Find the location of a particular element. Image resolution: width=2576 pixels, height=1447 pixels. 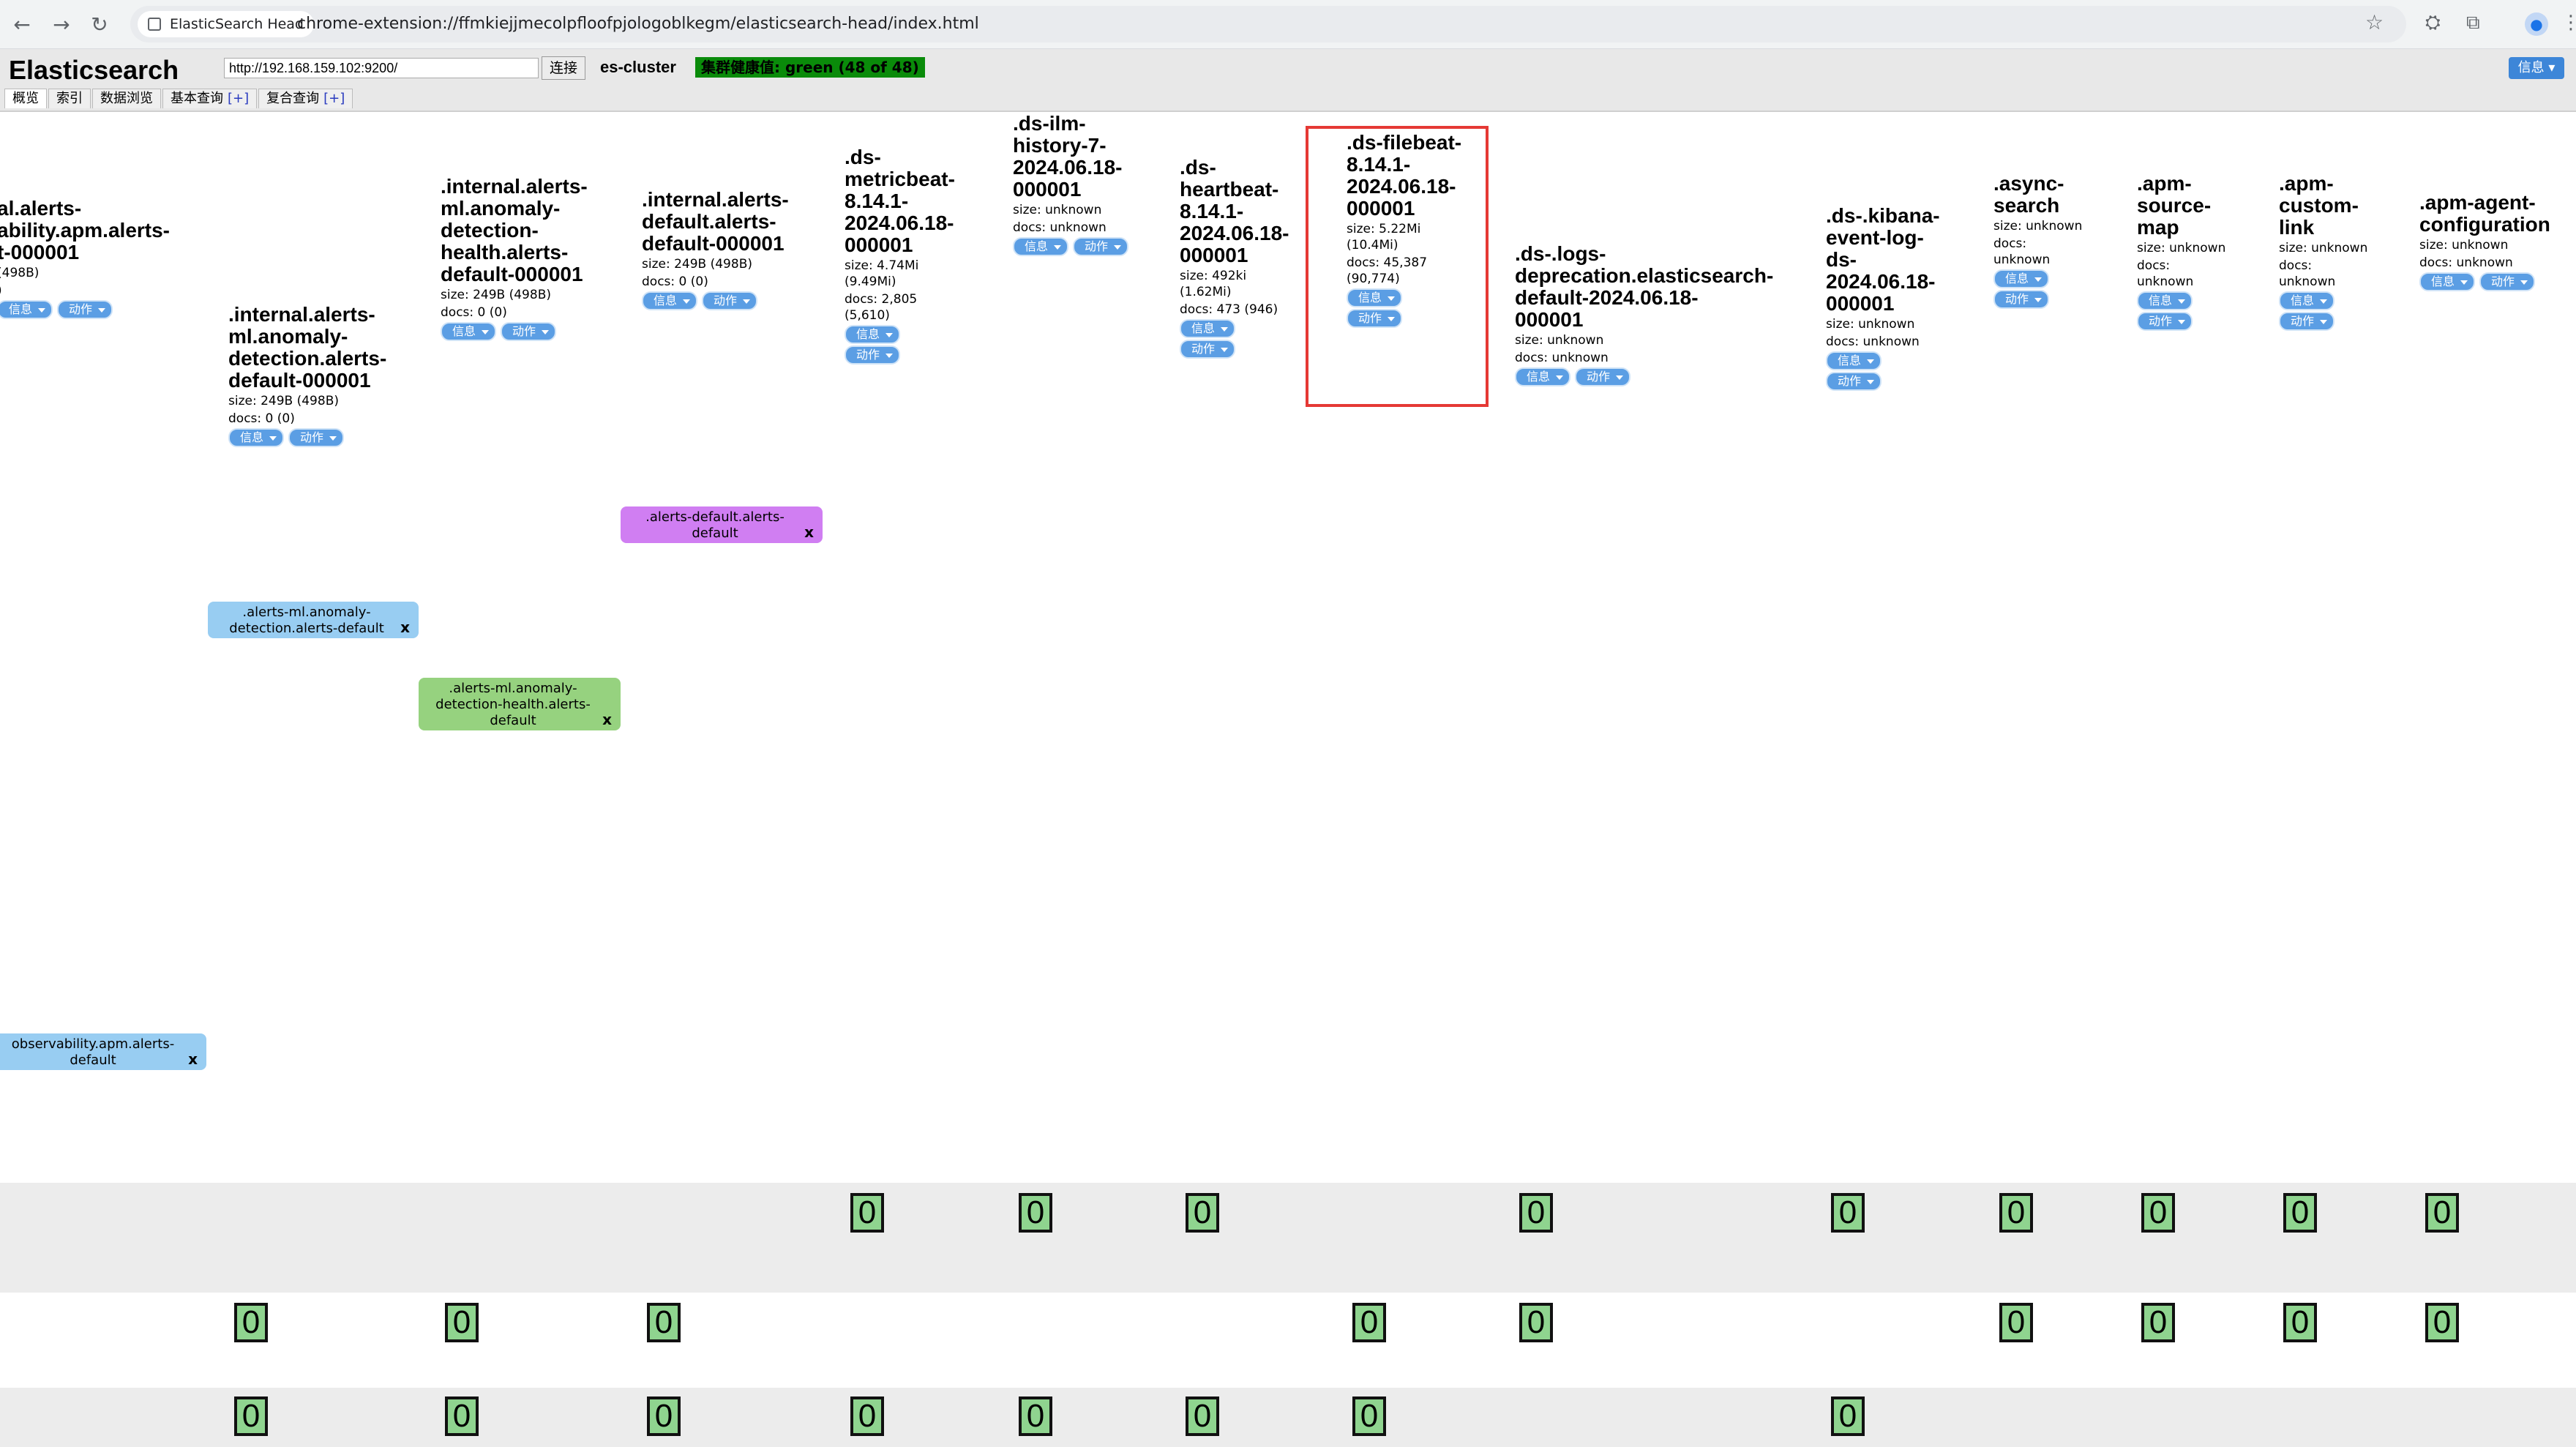

tab-overview: 概览 is located at coordinates (25, 99).